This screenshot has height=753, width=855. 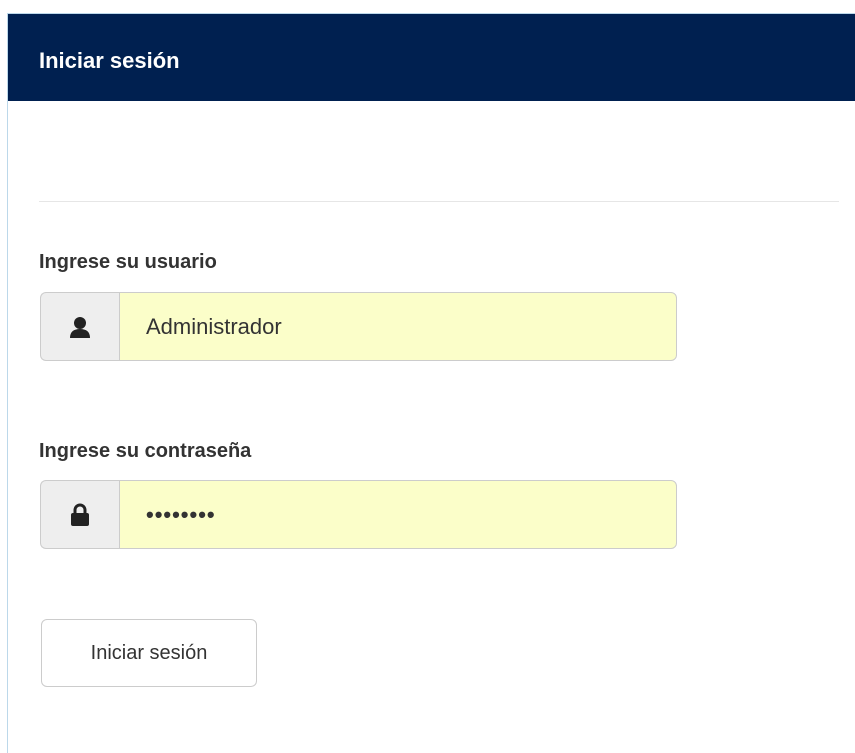 I want to click on password-field, so click(x=398, y=514).